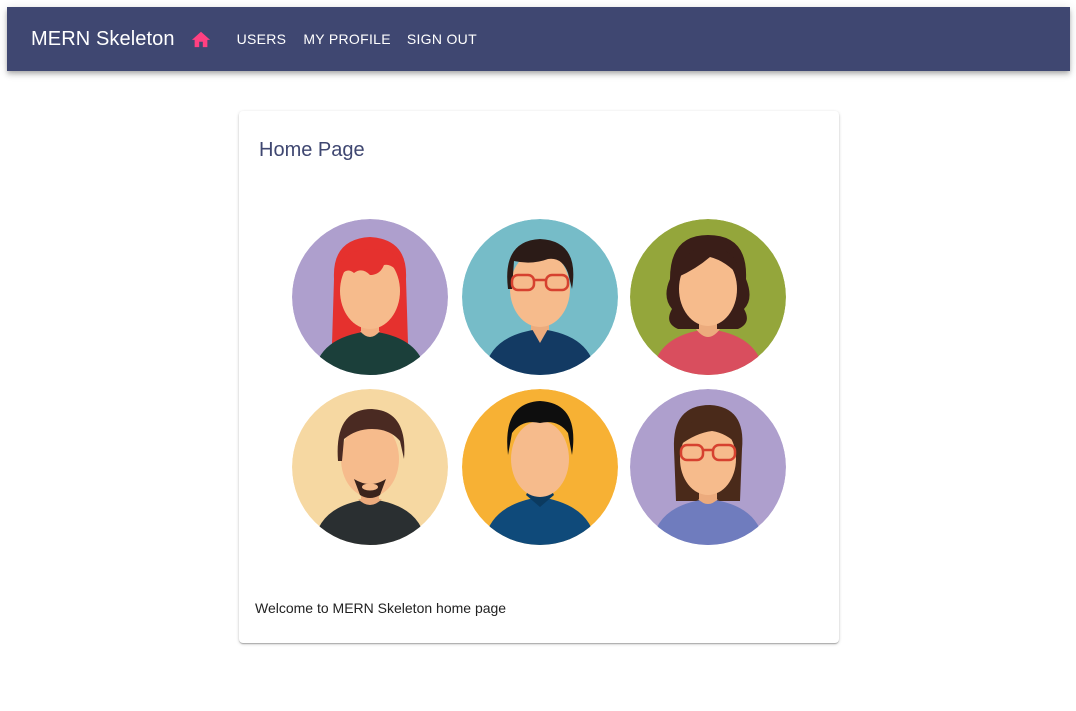  I want to click on avatar-goatee-man, so click(370, 467).